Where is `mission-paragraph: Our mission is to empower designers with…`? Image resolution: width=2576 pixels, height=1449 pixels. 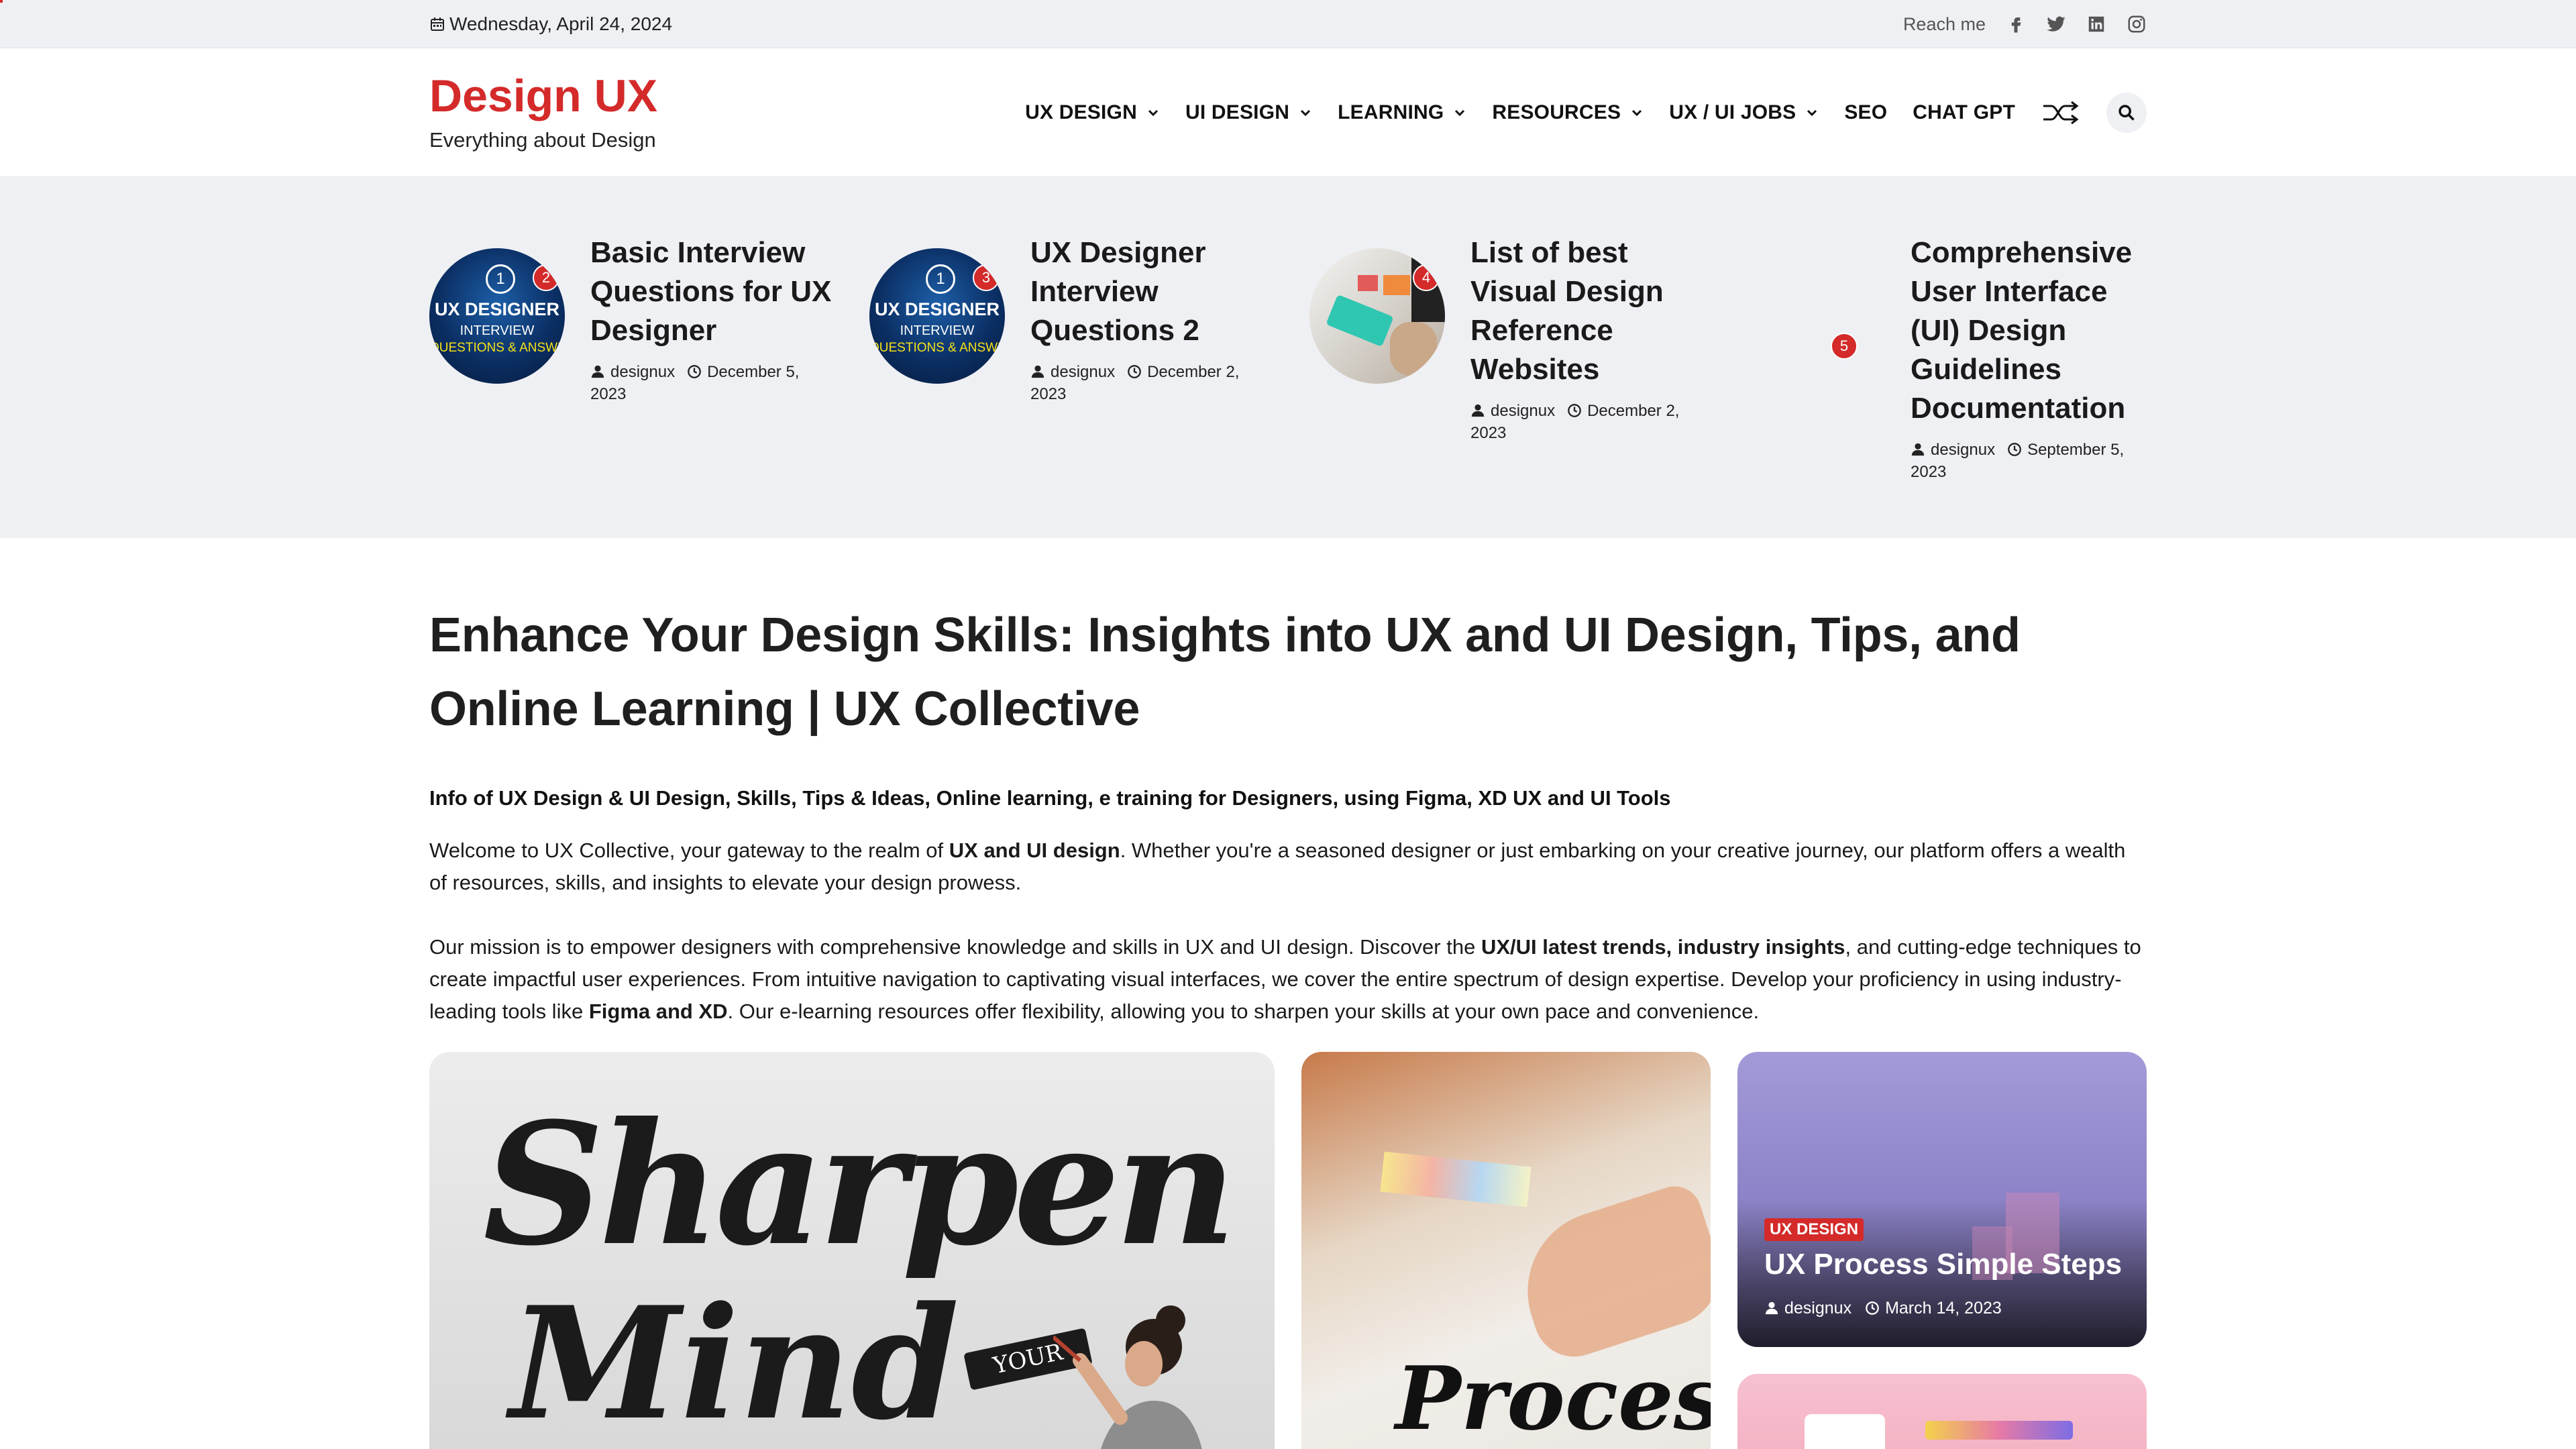 mission-paragraph: Our mission is to empower designers with… is located at coordinates (1285, 979).